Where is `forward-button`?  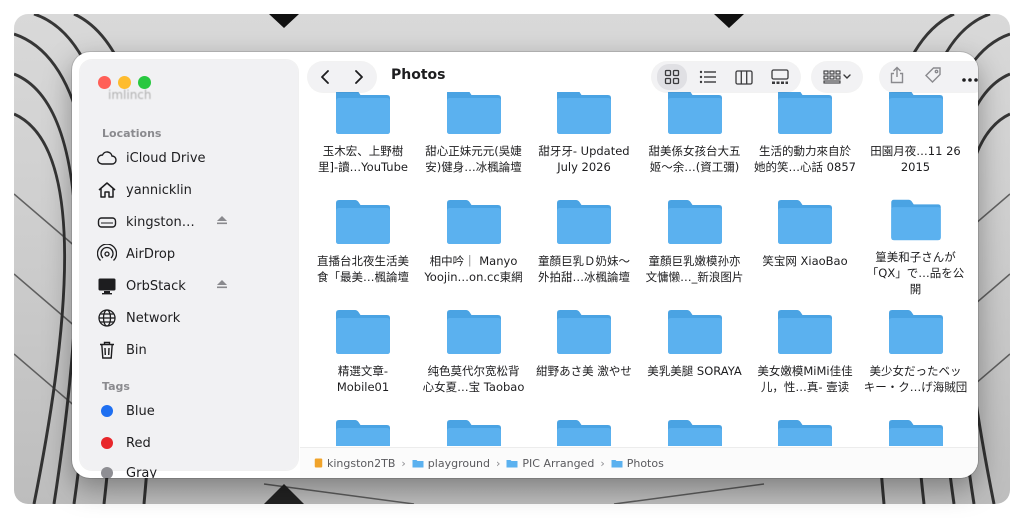 forward-button is located at coordinates (359, 77).